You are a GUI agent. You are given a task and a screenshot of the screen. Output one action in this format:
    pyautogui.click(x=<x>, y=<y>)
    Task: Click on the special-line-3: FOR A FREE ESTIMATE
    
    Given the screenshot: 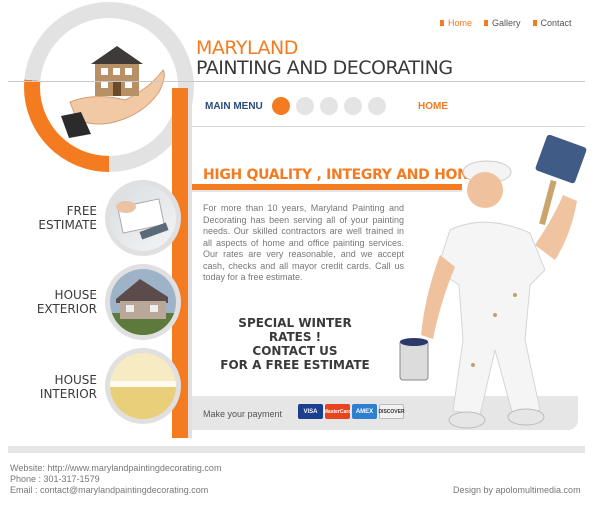 What is the action you would take?
    pyautogui.click(x=295, y=365)
    